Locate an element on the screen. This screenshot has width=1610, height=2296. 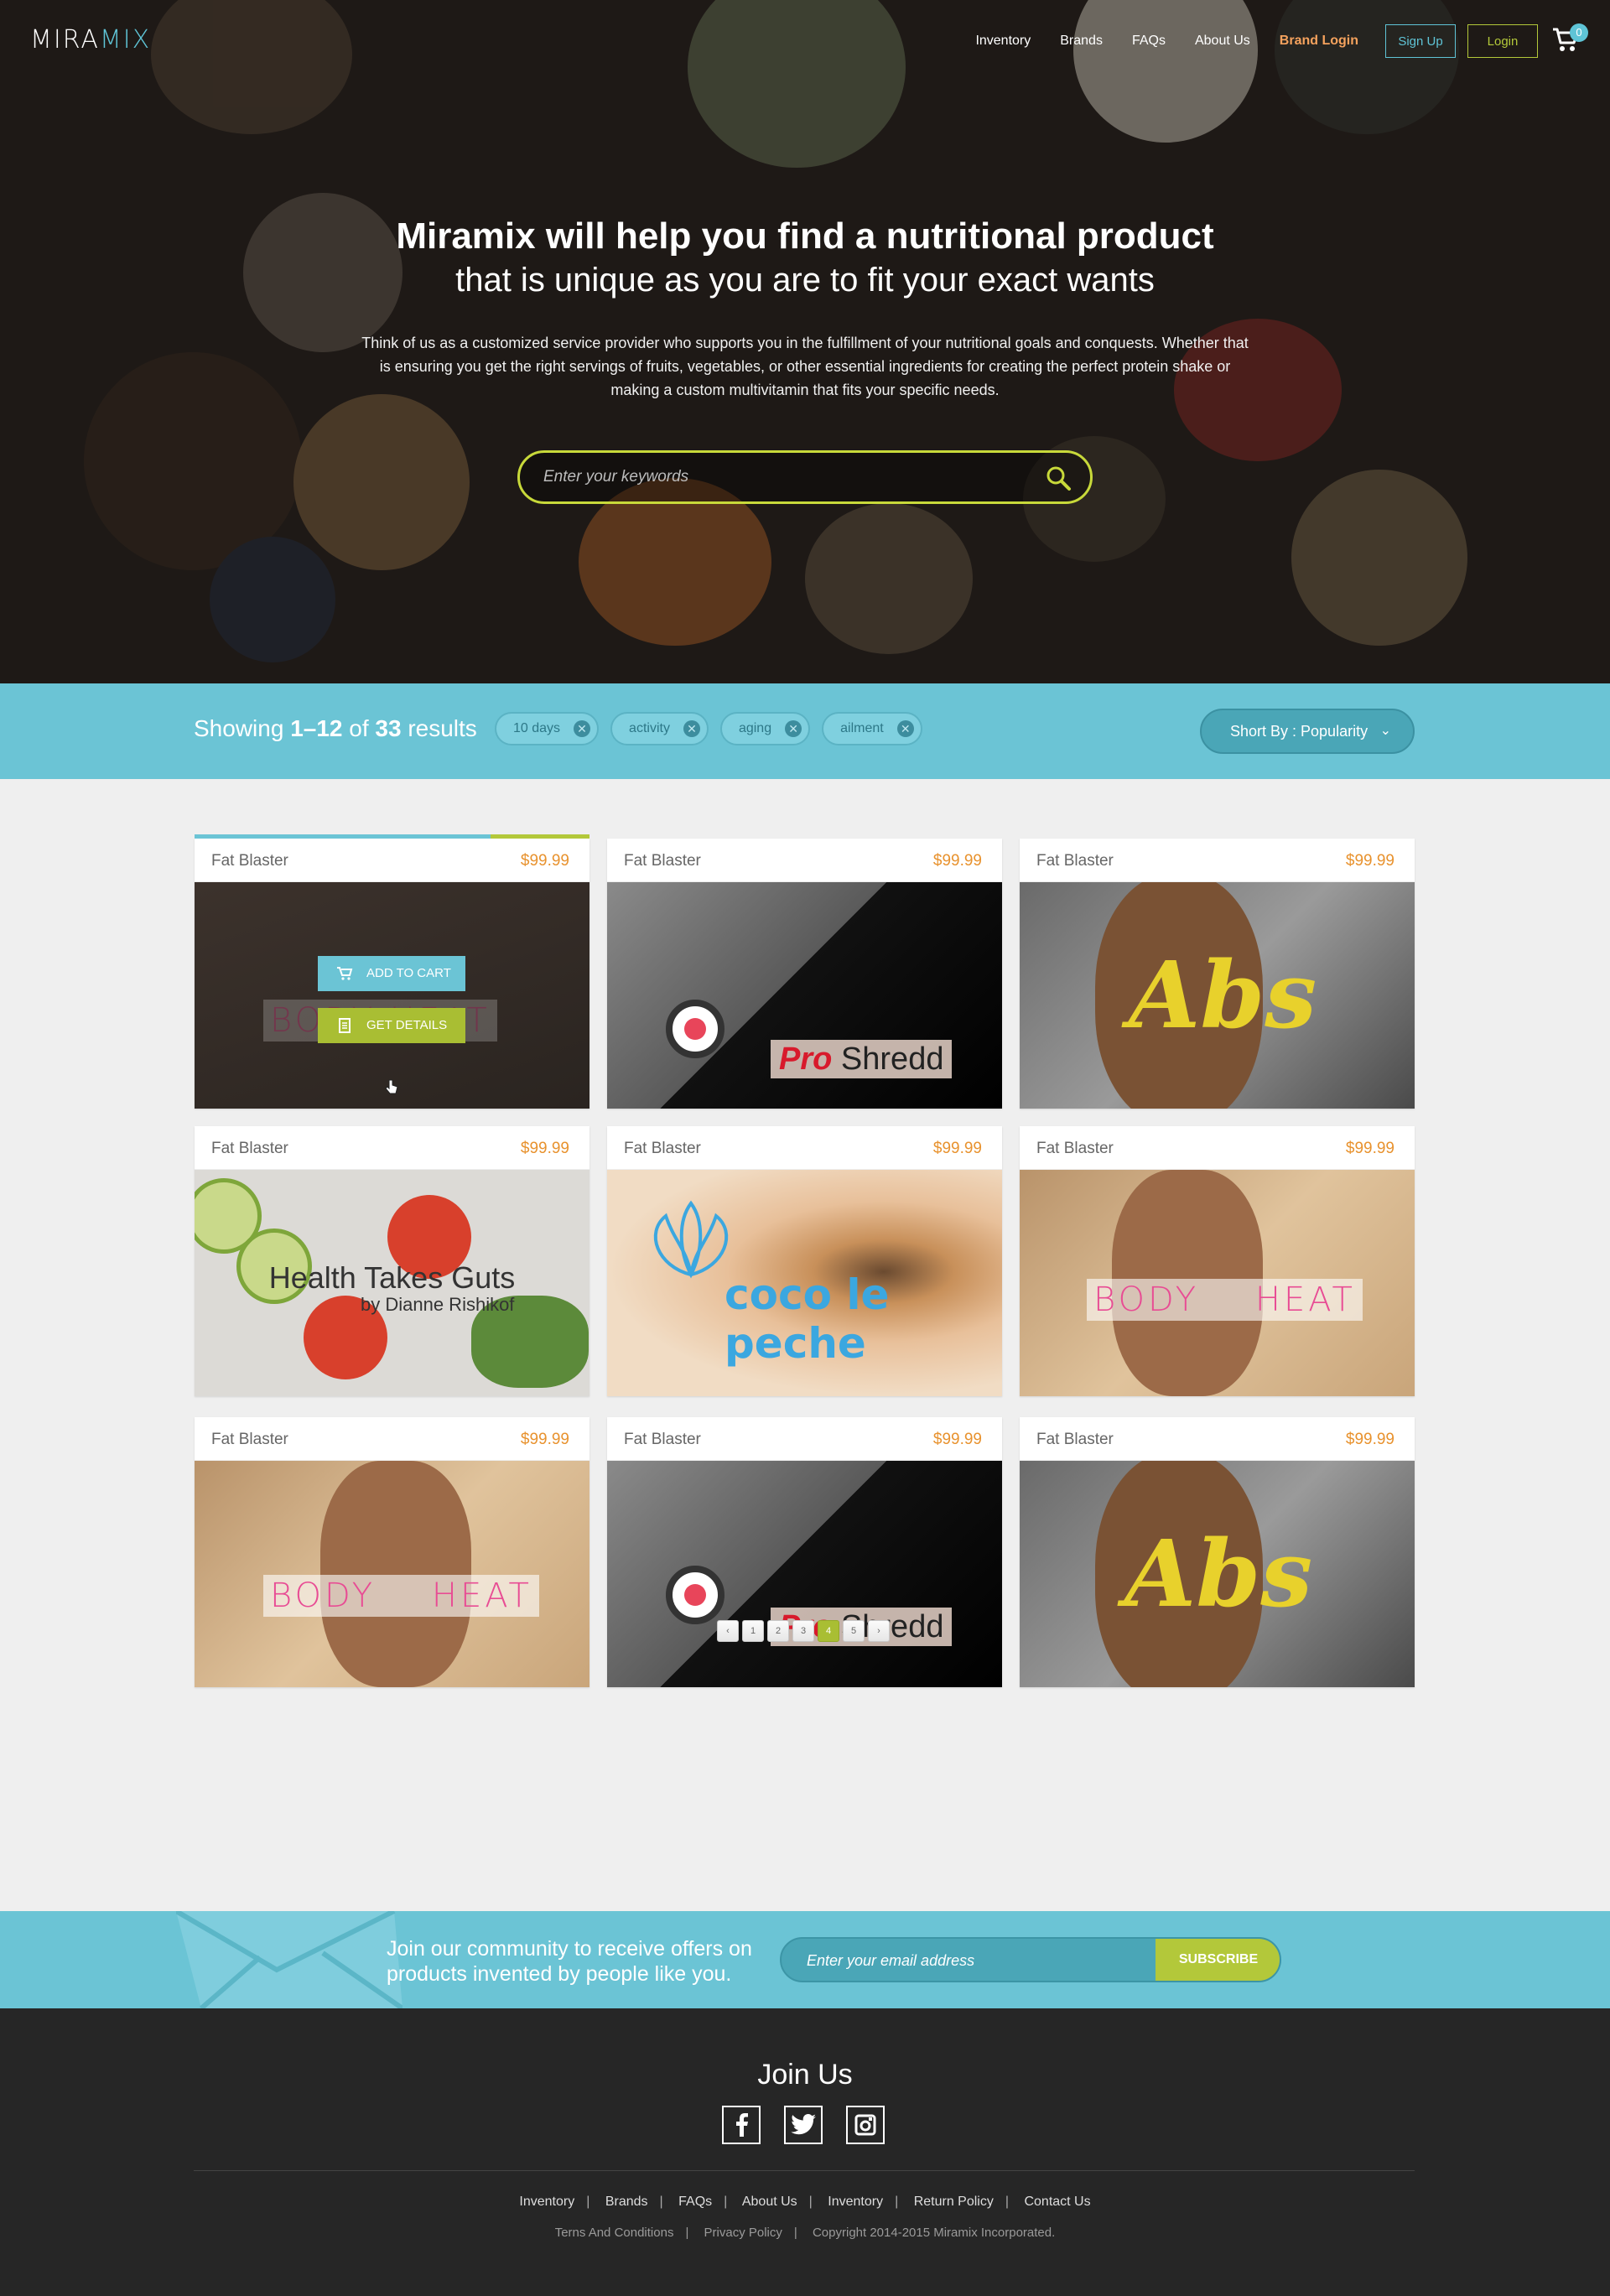
footer-link-privacy: Privacy Policy is located at coordinates (743, 2233).